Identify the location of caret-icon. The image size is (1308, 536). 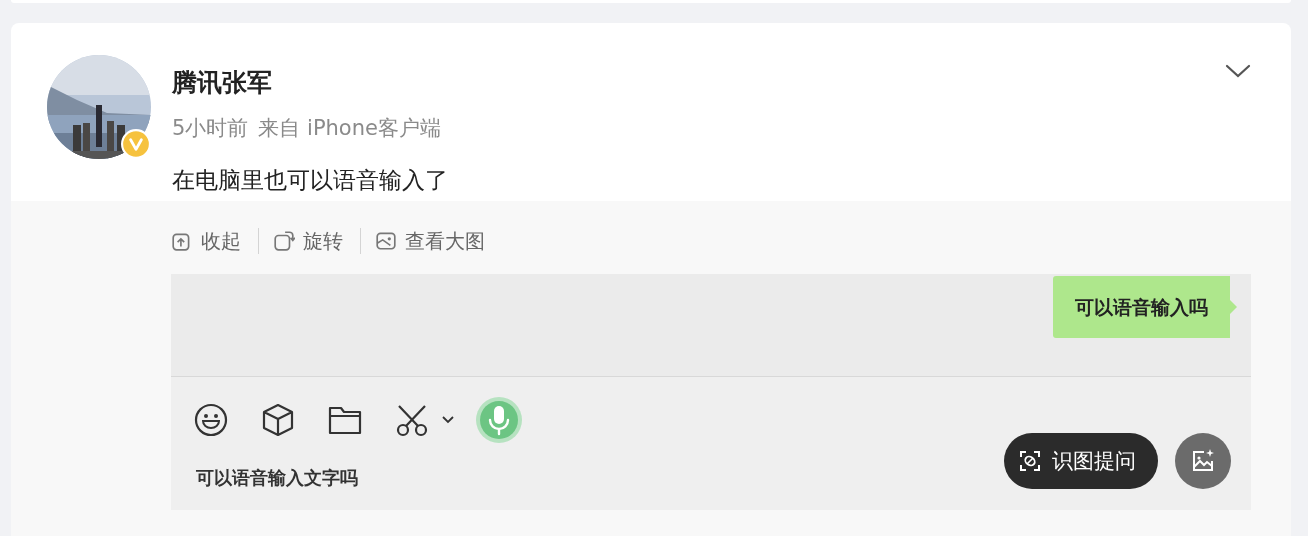
(448, 420).